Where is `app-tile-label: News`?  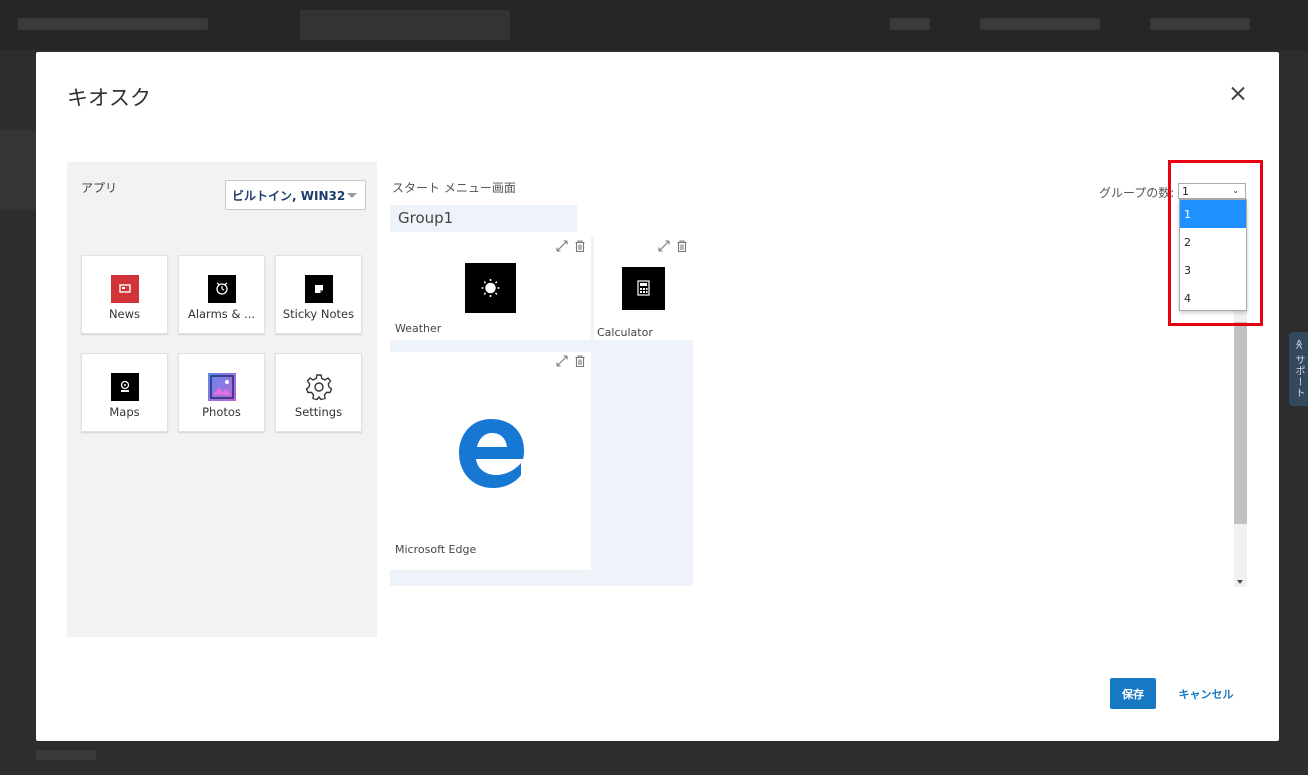
app-tile-label: News is located at coordinates (124, 314).